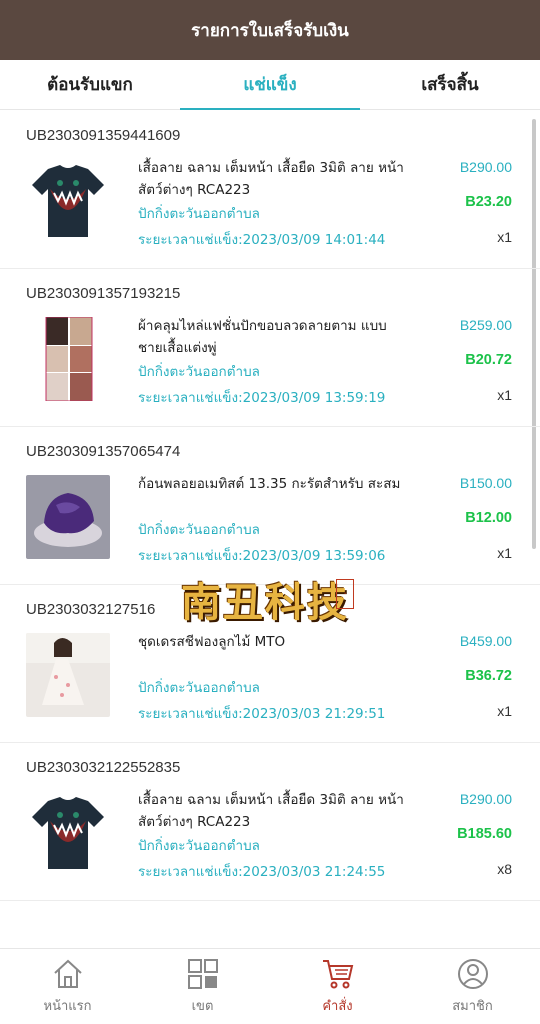 This screenshot has width=540, height=1024. What do you see at coordinates (67, 973) in the screenshot?
I see `home-icon` at bounding box center [67, 973].